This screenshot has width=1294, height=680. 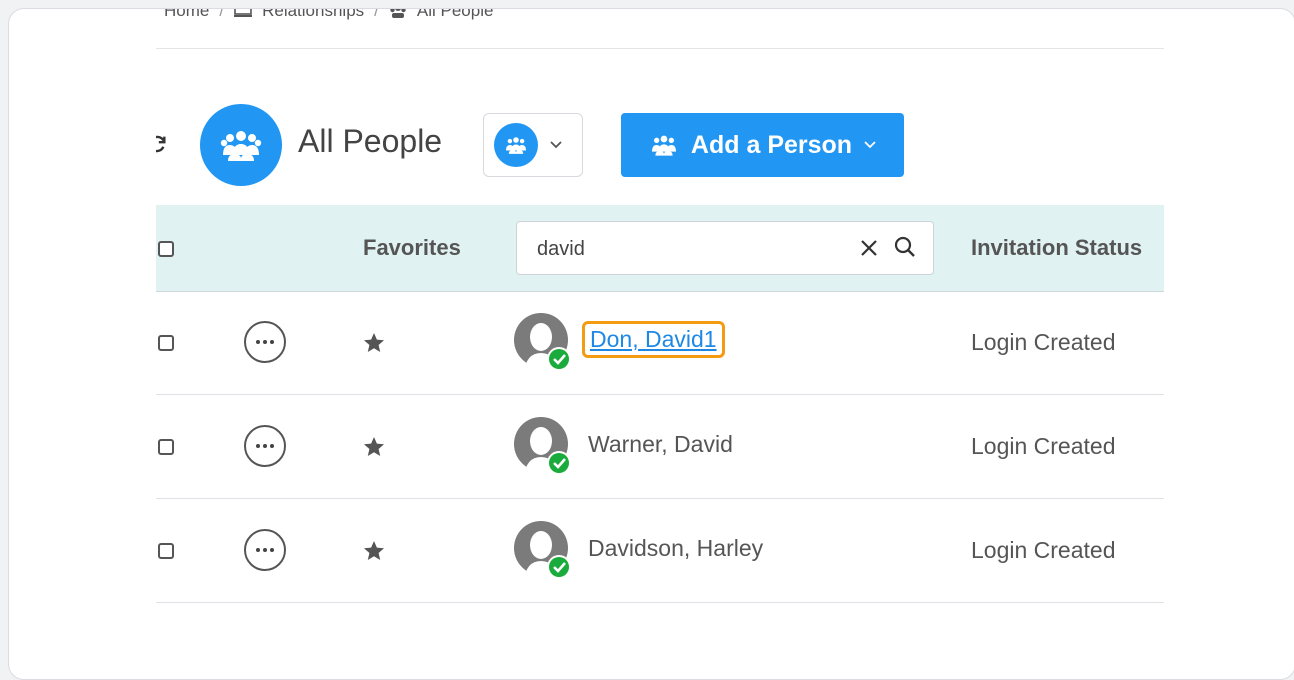 I want to click on add-person-button: Add a Person, so click(x=762, y=145).